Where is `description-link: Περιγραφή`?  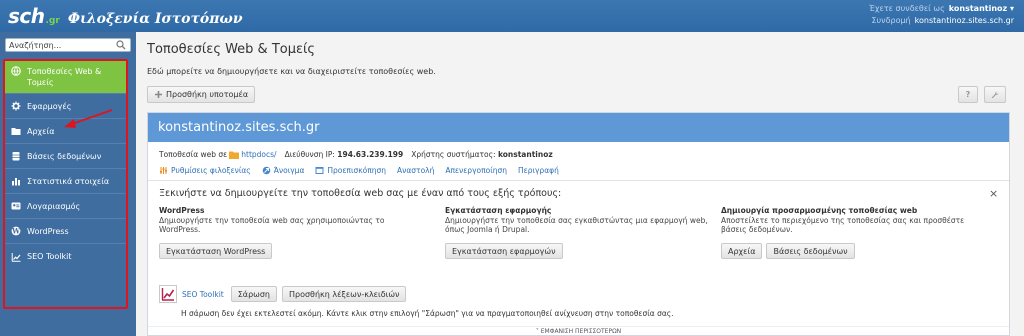 description-link: Περιγραφή is located at coordinates (538, 170).